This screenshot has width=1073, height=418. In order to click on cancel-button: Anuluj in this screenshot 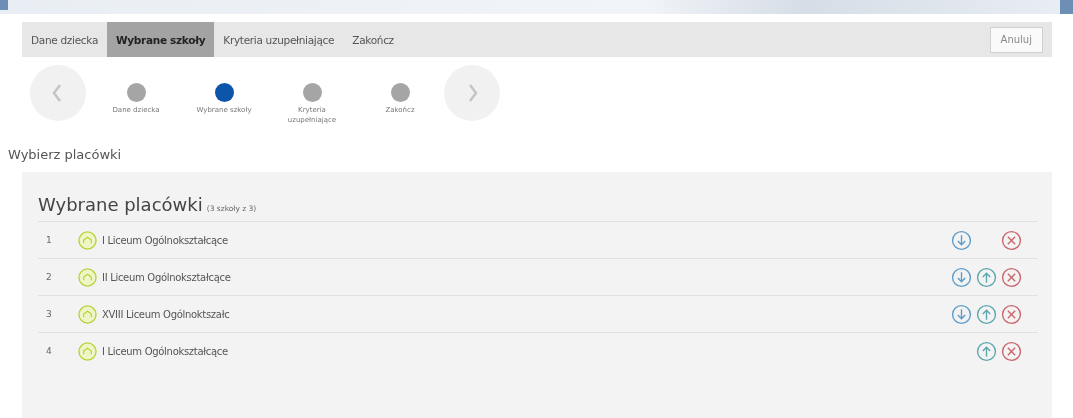, I will do `click(1016, 39)`.